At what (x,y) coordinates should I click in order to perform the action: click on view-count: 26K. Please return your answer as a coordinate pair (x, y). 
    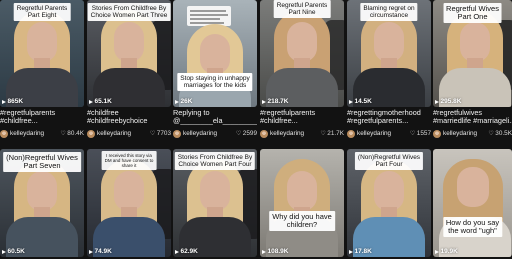
    Looking at the image, I should click on (183, 101).